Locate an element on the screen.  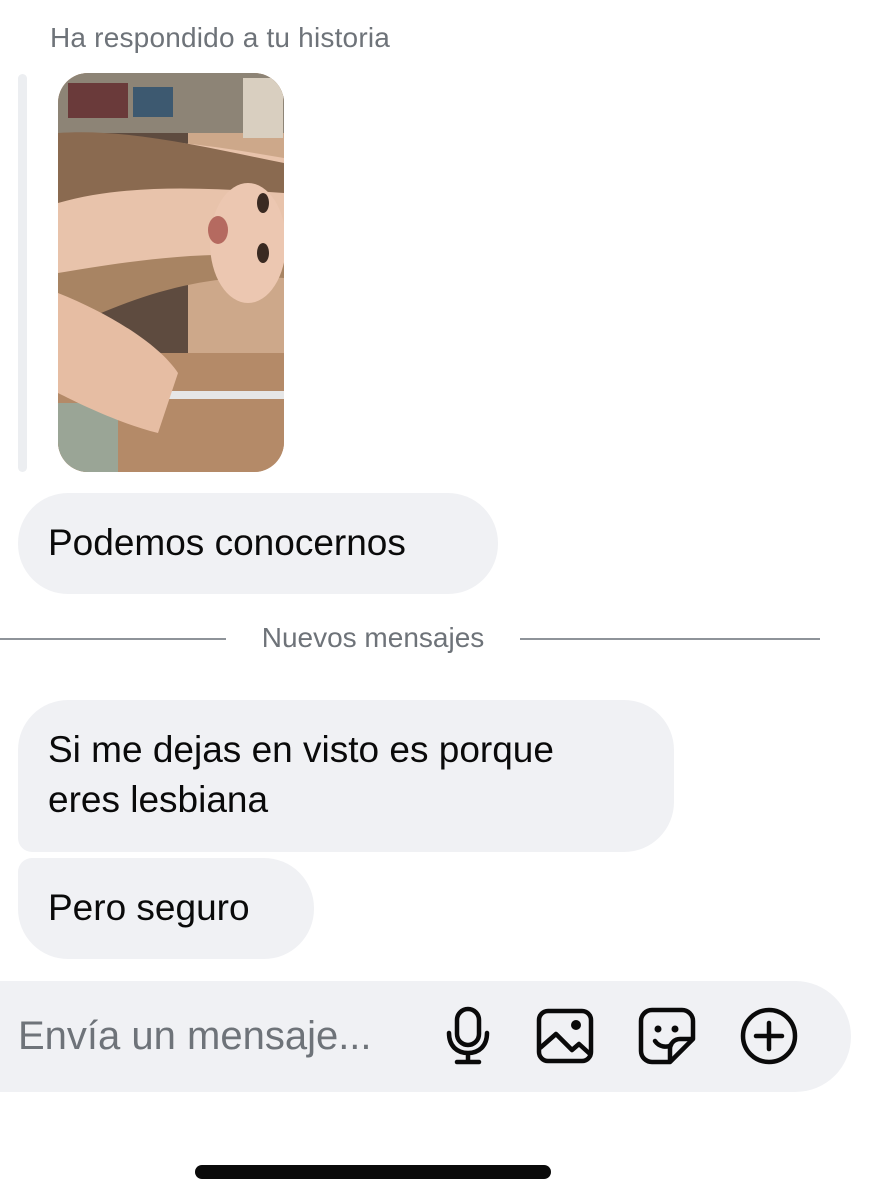
microphone-icon is located at coordinates (468, 1035).